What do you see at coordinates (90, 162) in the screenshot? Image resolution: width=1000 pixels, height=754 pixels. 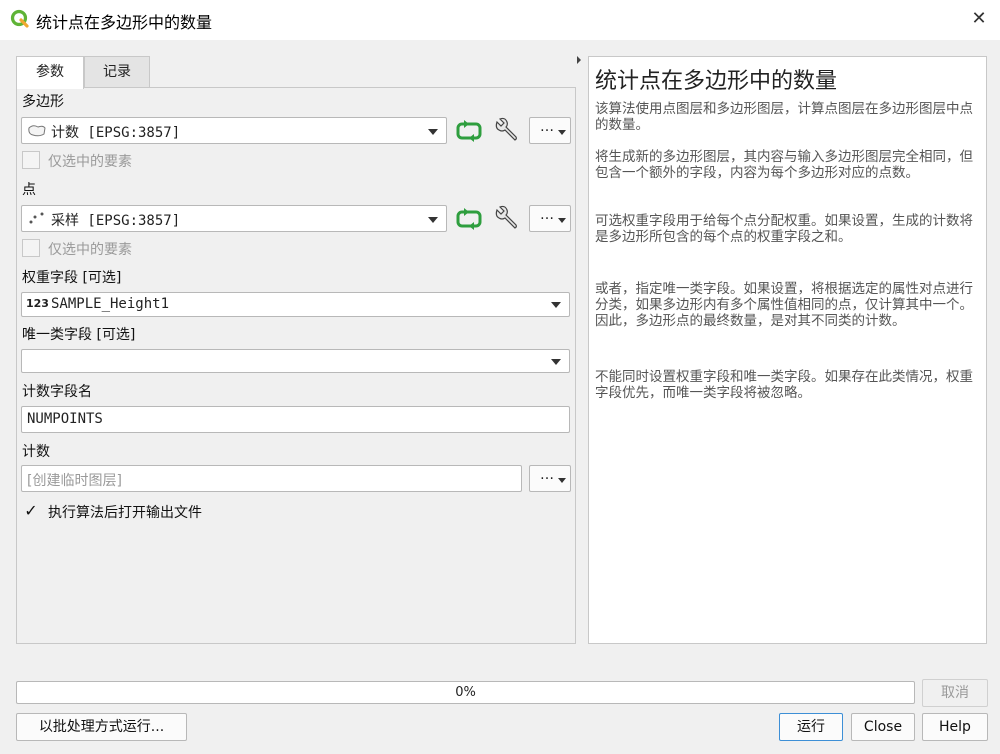 I see `polygon-selected-only-label: 仅选中的要素` at bounding box center [90, 162].